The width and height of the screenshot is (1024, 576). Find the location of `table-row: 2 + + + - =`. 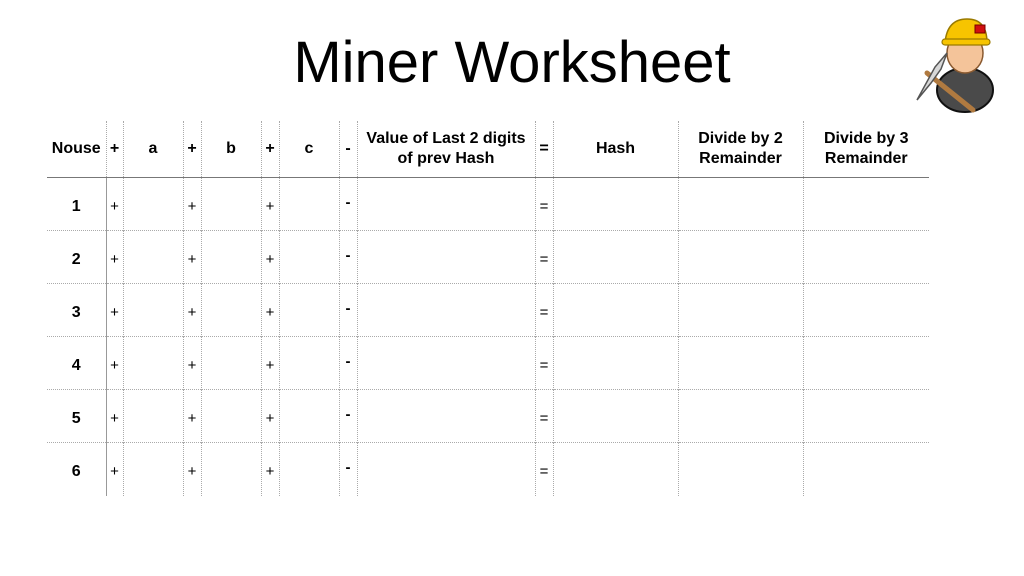

table-row: 2 + + + - = is located at coordinates (488, 257).